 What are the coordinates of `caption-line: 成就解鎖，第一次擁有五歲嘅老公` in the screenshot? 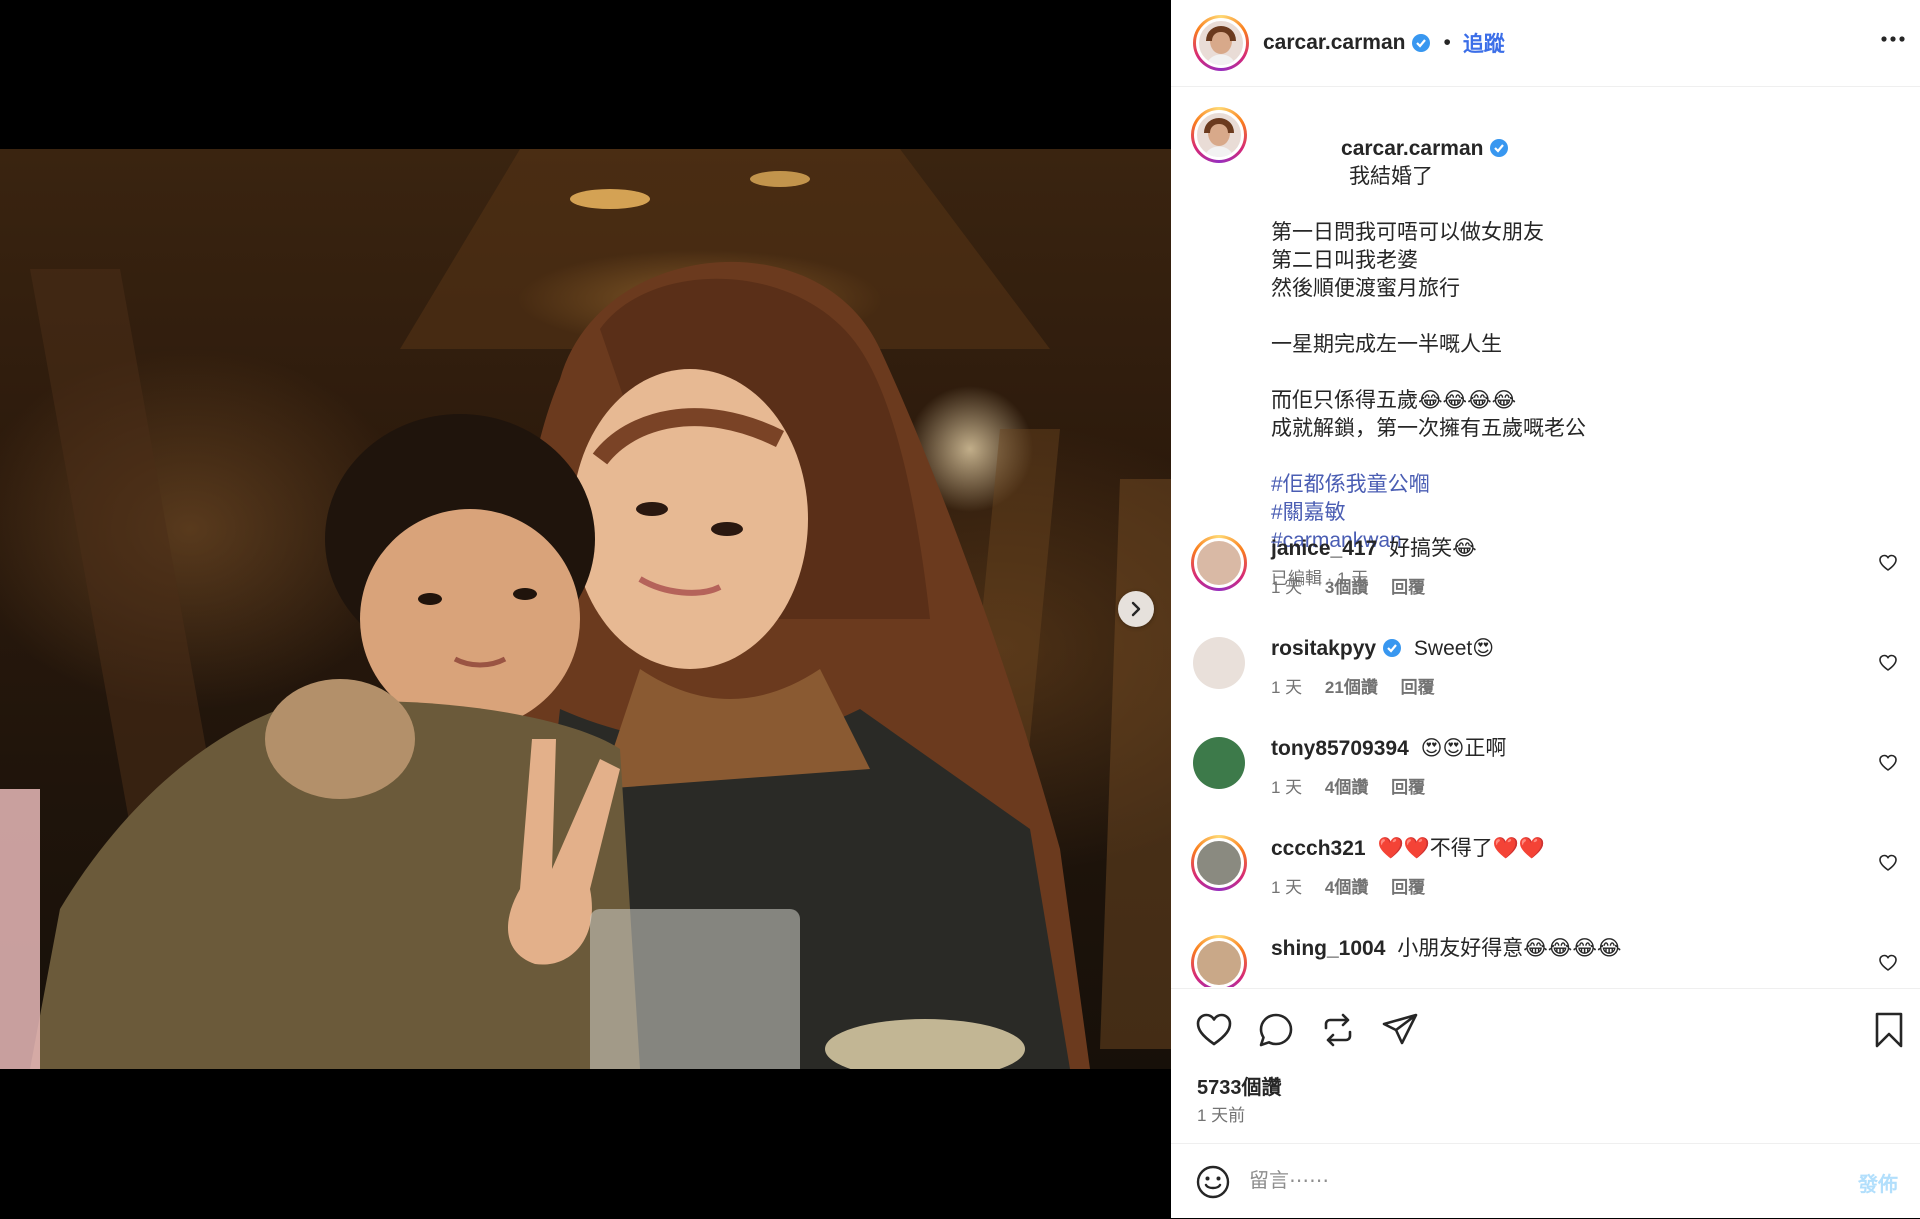 It's located at (1428, 428).